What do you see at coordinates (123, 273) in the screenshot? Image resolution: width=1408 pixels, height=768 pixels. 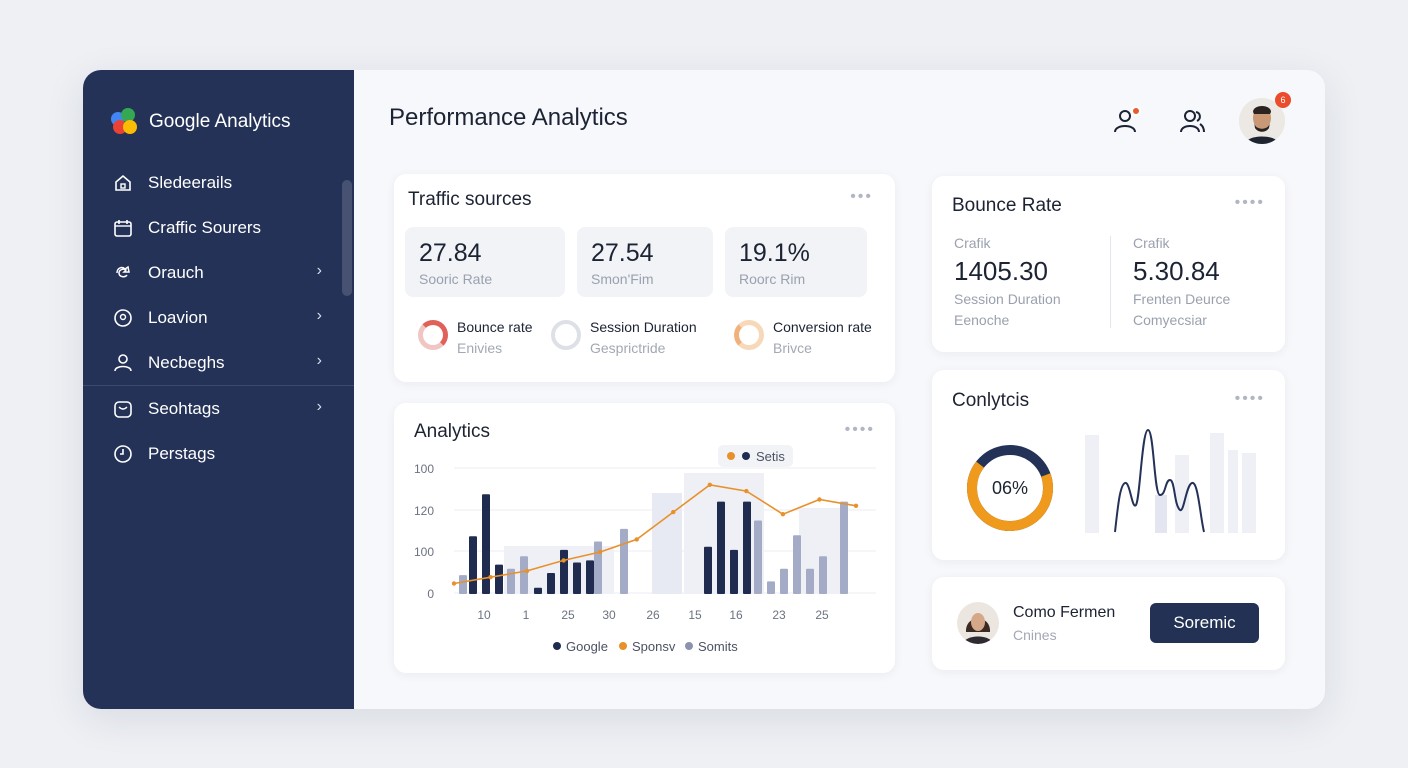 I see `share-icon` at bounding box center [123, 273].